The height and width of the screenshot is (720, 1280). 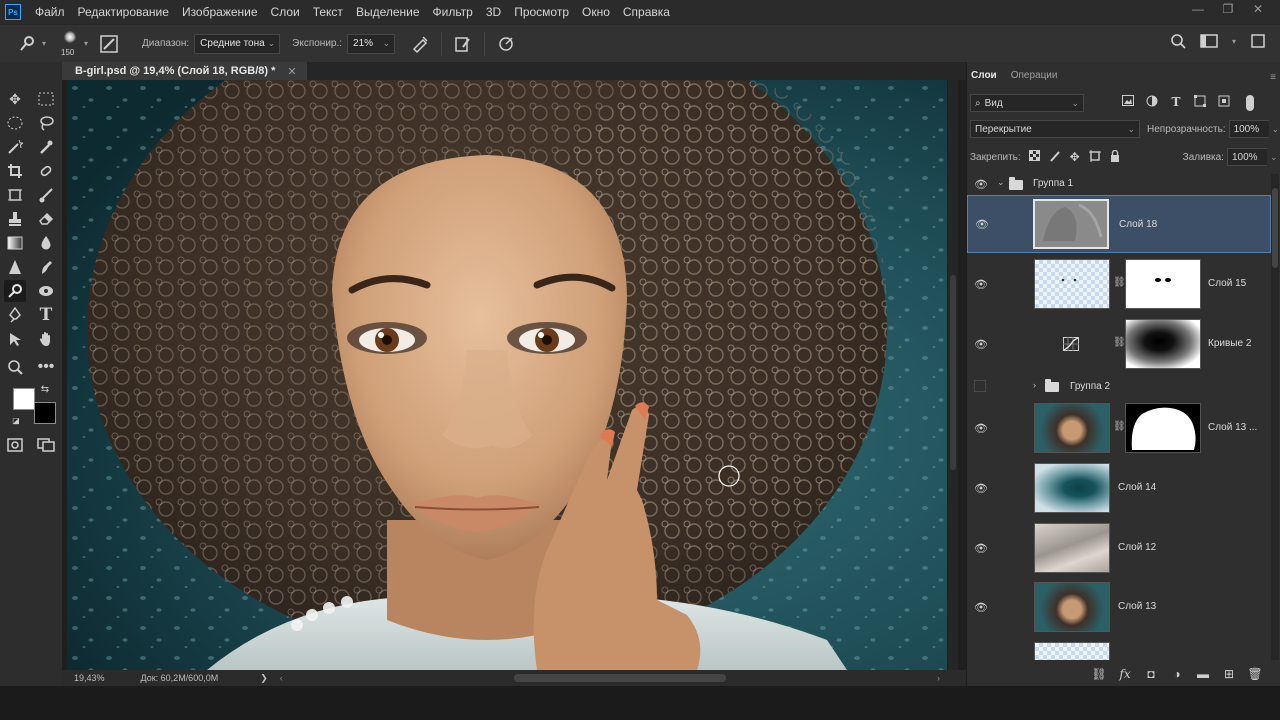 I want to click on new-group-icon: ▬, so click(x=1203, y=674).